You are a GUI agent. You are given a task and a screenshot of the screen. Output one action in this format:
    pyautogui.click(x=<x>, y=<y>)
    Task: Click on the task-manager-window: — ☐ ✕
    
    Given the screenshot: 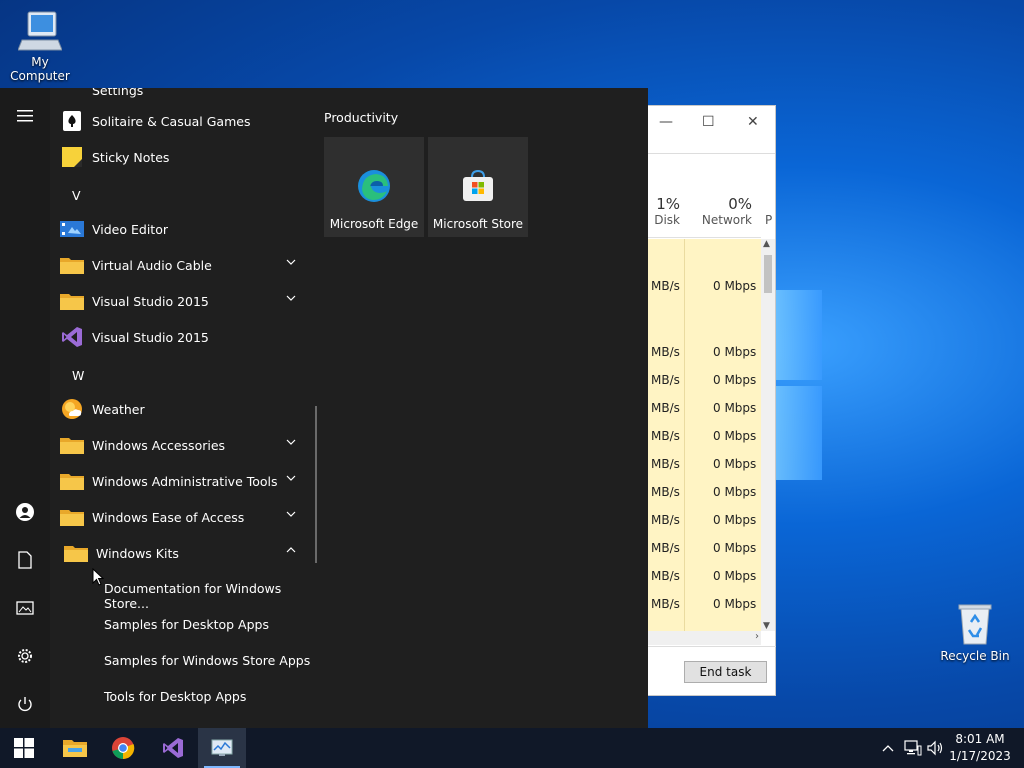 What is the action you would take?
    pyautogui.click(x=708, y=400)
    